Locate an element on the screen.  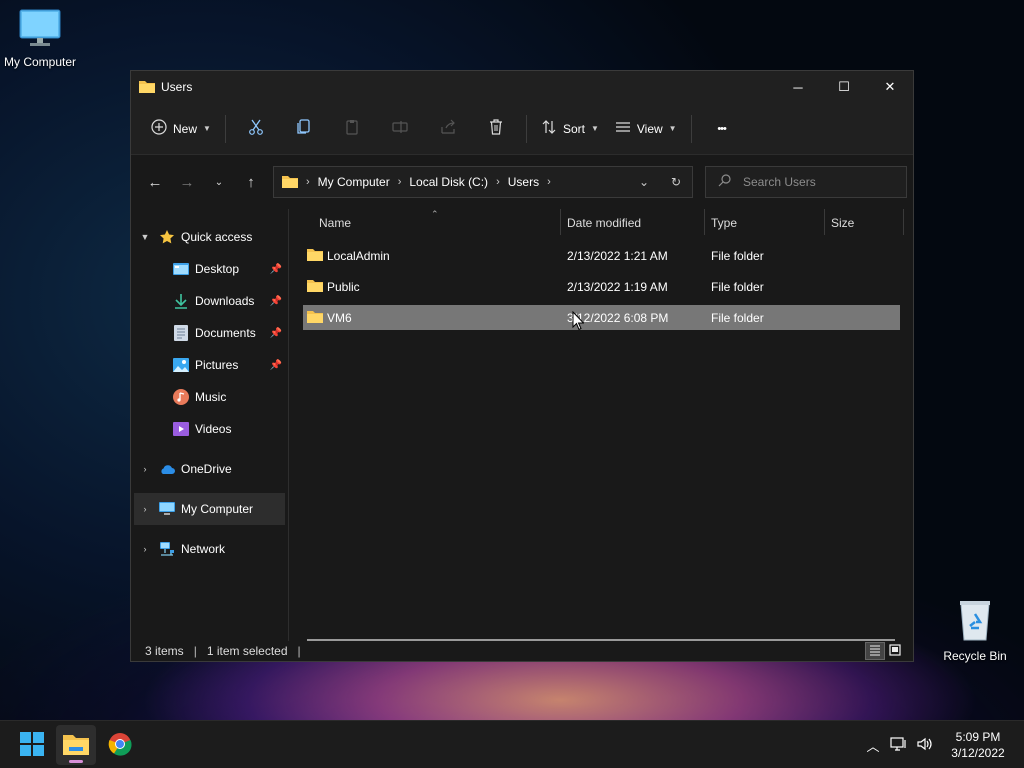
sidebar-item-music: Music is located at coordinates (209, 397).